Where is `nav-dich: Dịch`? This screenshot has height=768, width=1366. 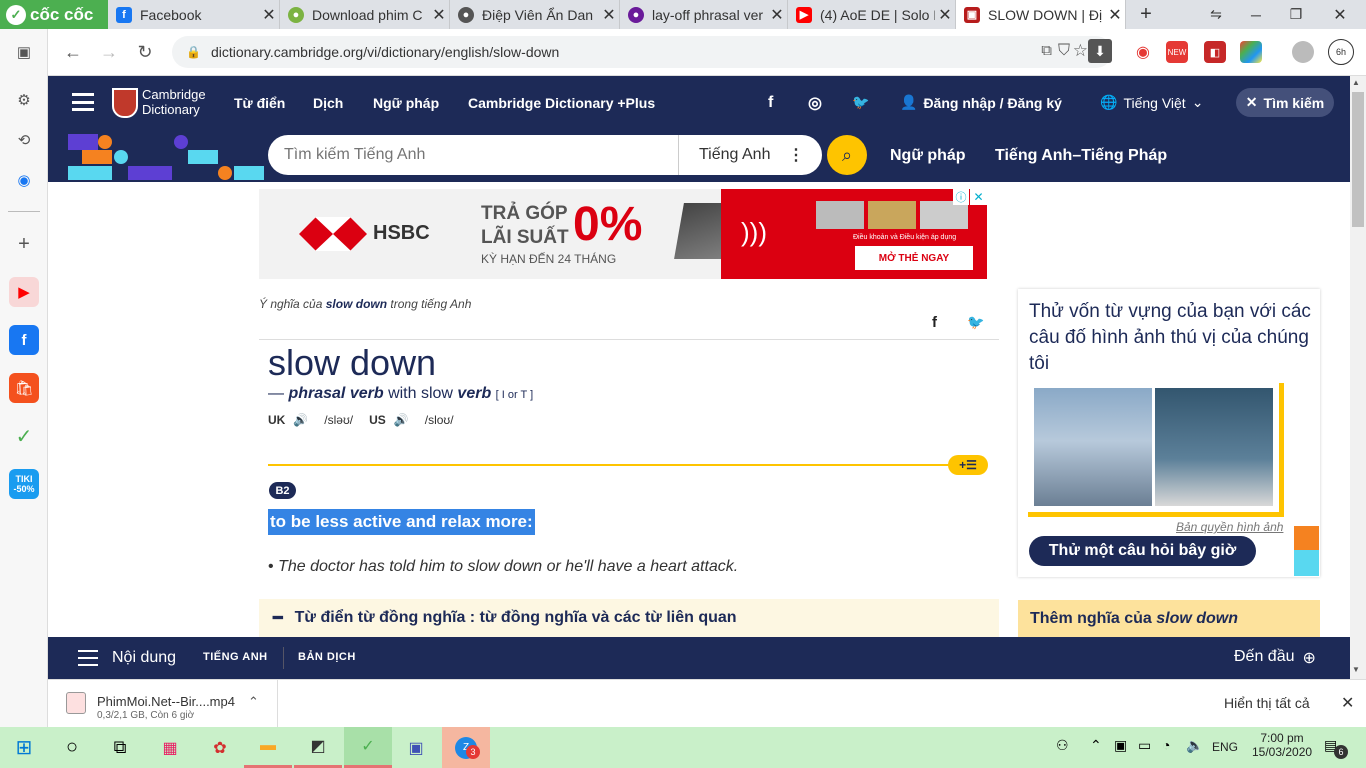 nav-dich: Dịch is located at coordinates (328, 102).